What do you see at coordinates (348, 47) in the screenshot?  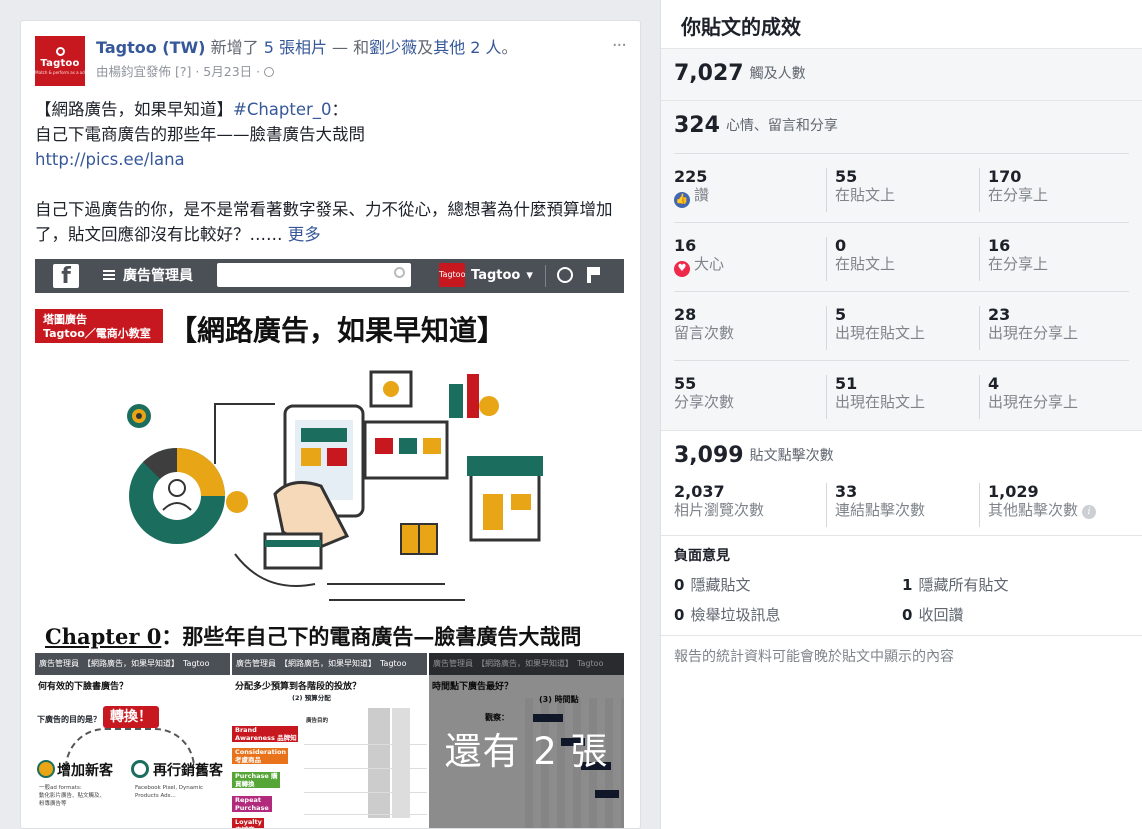 I see `with-text: — 和` at bounding box center [348, 47].